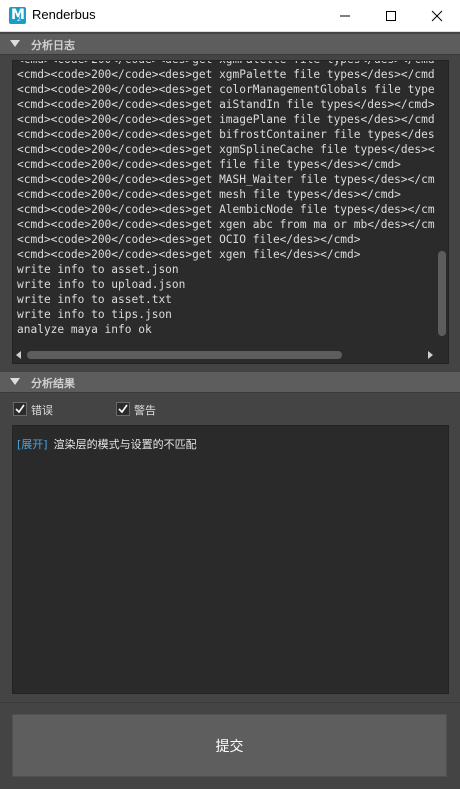 The image size is (460, 789). I want to click on close-button, so click(437, 15).